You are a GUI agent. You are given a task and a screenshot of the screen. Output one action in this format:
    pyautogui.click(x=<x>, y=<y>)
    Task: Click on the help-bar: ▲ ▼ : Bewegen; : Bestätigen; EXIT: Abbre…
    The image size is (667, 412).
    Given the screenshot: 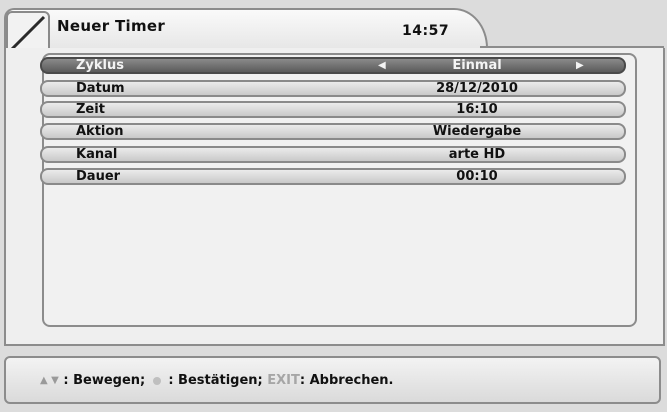 What is the action you would take?
    pyautogui.click(x=332, y=380)
    